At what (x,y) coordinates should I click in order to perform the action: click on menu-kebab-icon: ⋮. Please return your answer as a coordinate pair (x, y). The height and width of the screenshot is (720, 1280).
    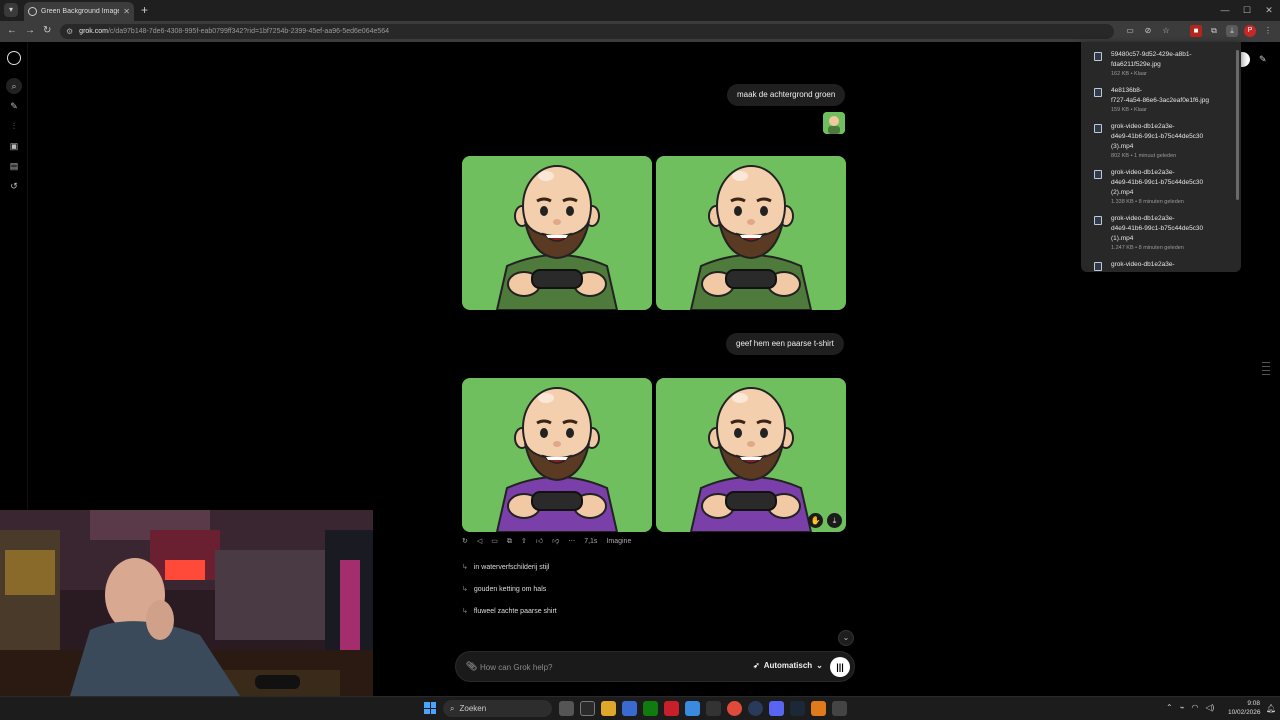
    Looking at the image, I should click on (1268, 31).